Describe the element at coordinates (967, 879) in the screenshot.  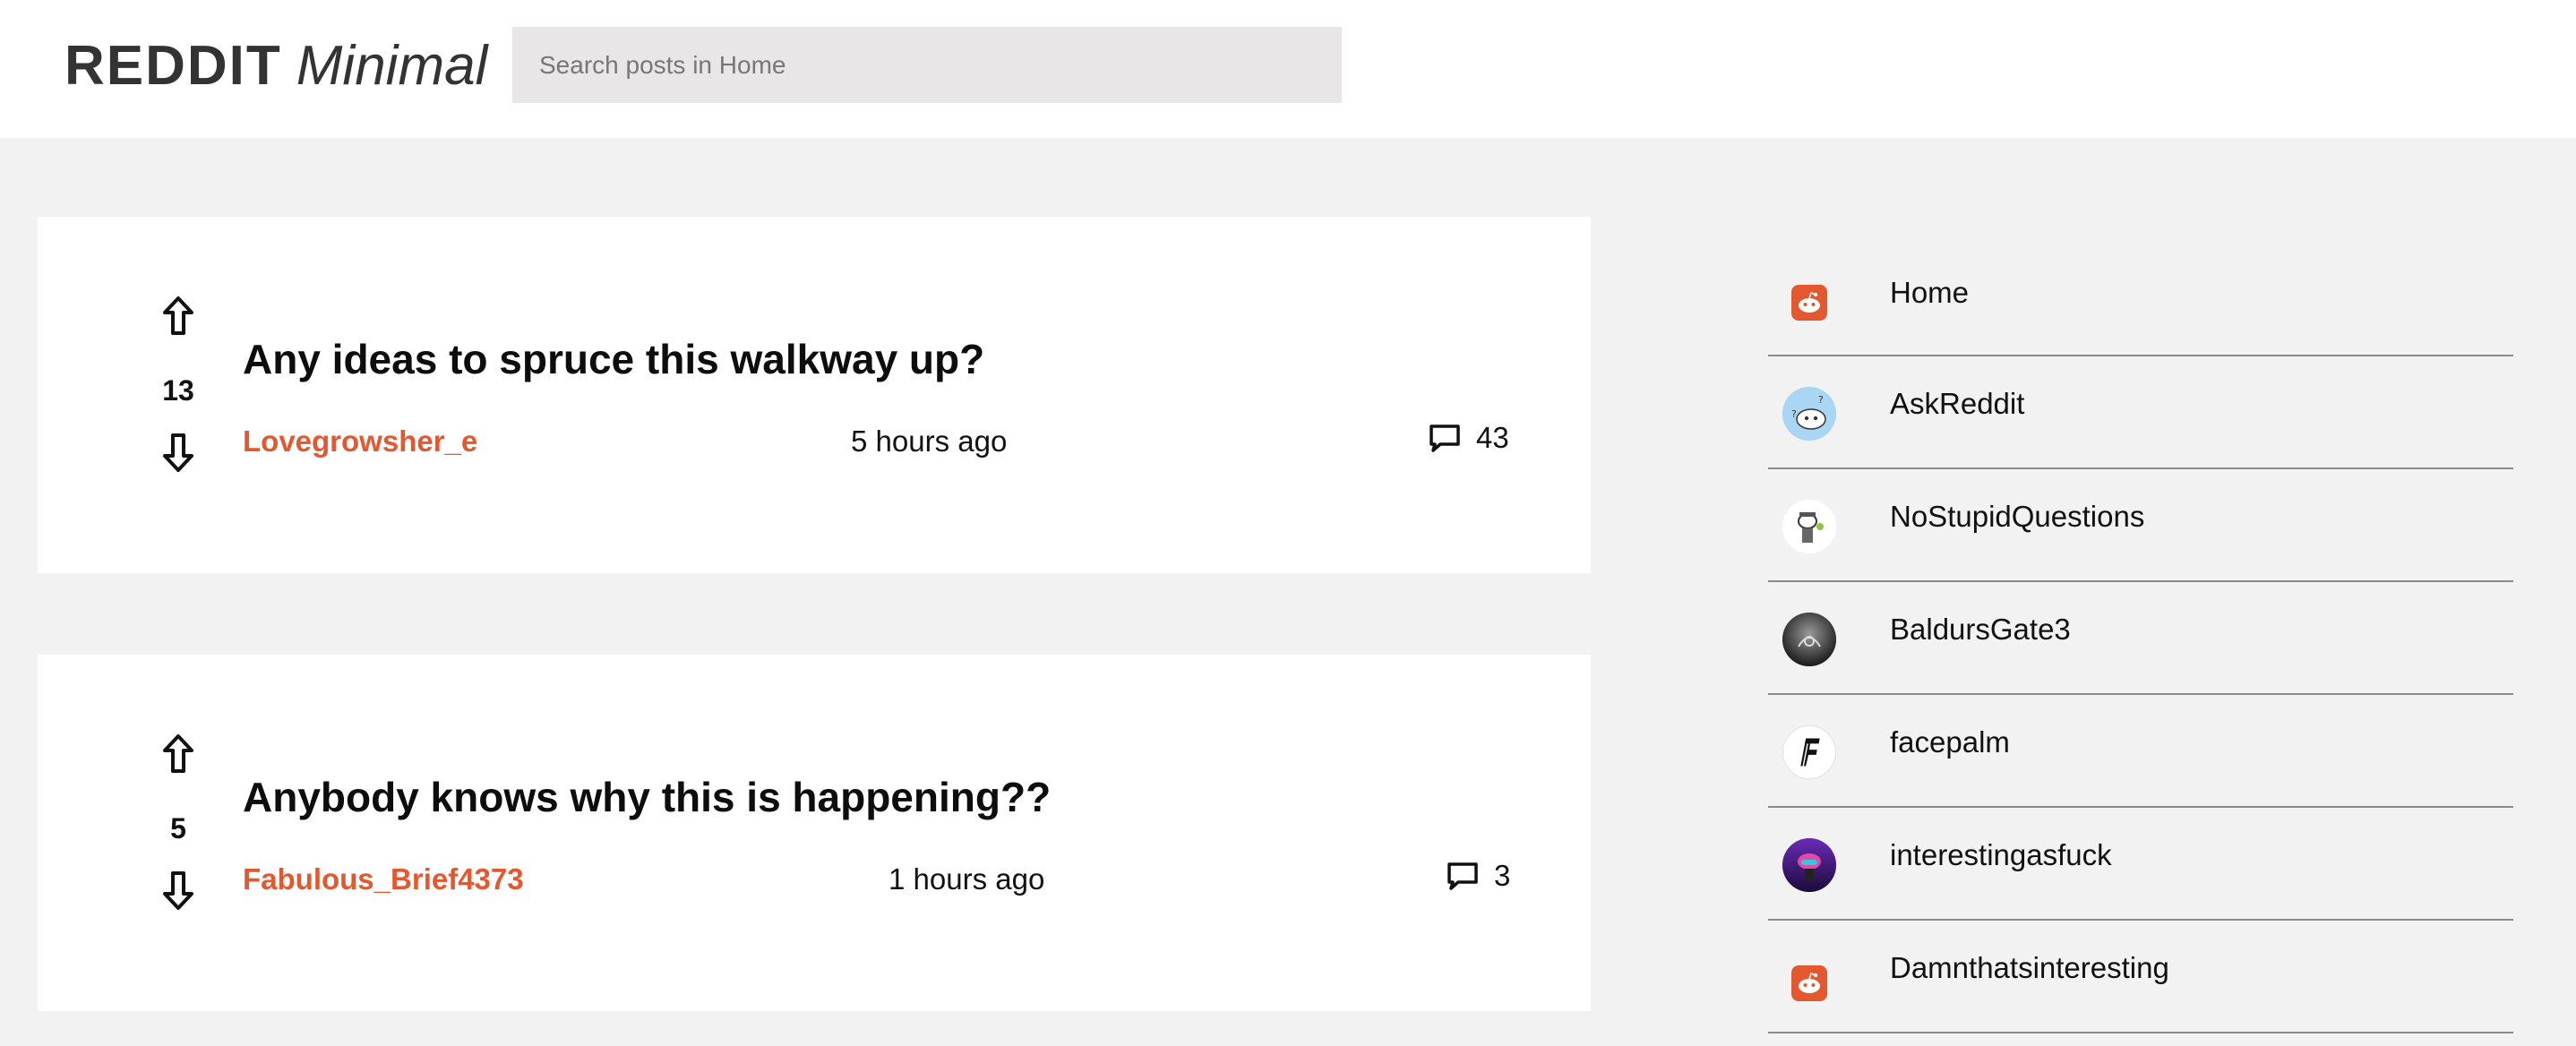
I see `post-time: 1 hours ago` at that location.